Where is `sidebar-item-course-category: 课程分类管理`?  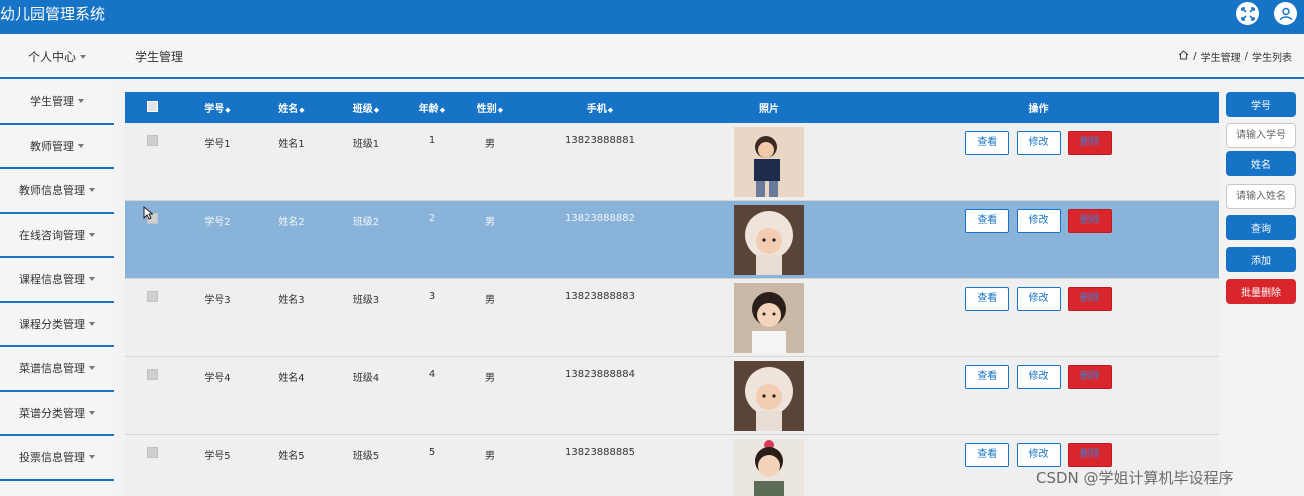 sidebar-item-course-category: 课程分类管理 is located at coordinates (57, 325).